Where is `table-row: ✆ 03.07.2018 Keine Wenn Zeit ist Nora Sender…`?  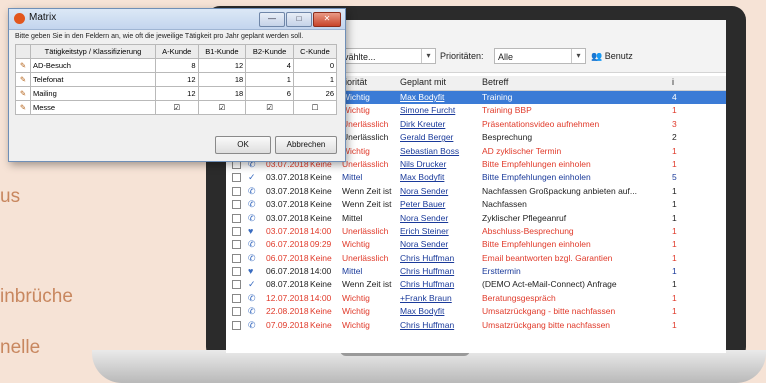 table-row: ✆ 03.07.2018 Keine Wenn Zeit ist Nora Sender… is located at coordinates (476, 191).